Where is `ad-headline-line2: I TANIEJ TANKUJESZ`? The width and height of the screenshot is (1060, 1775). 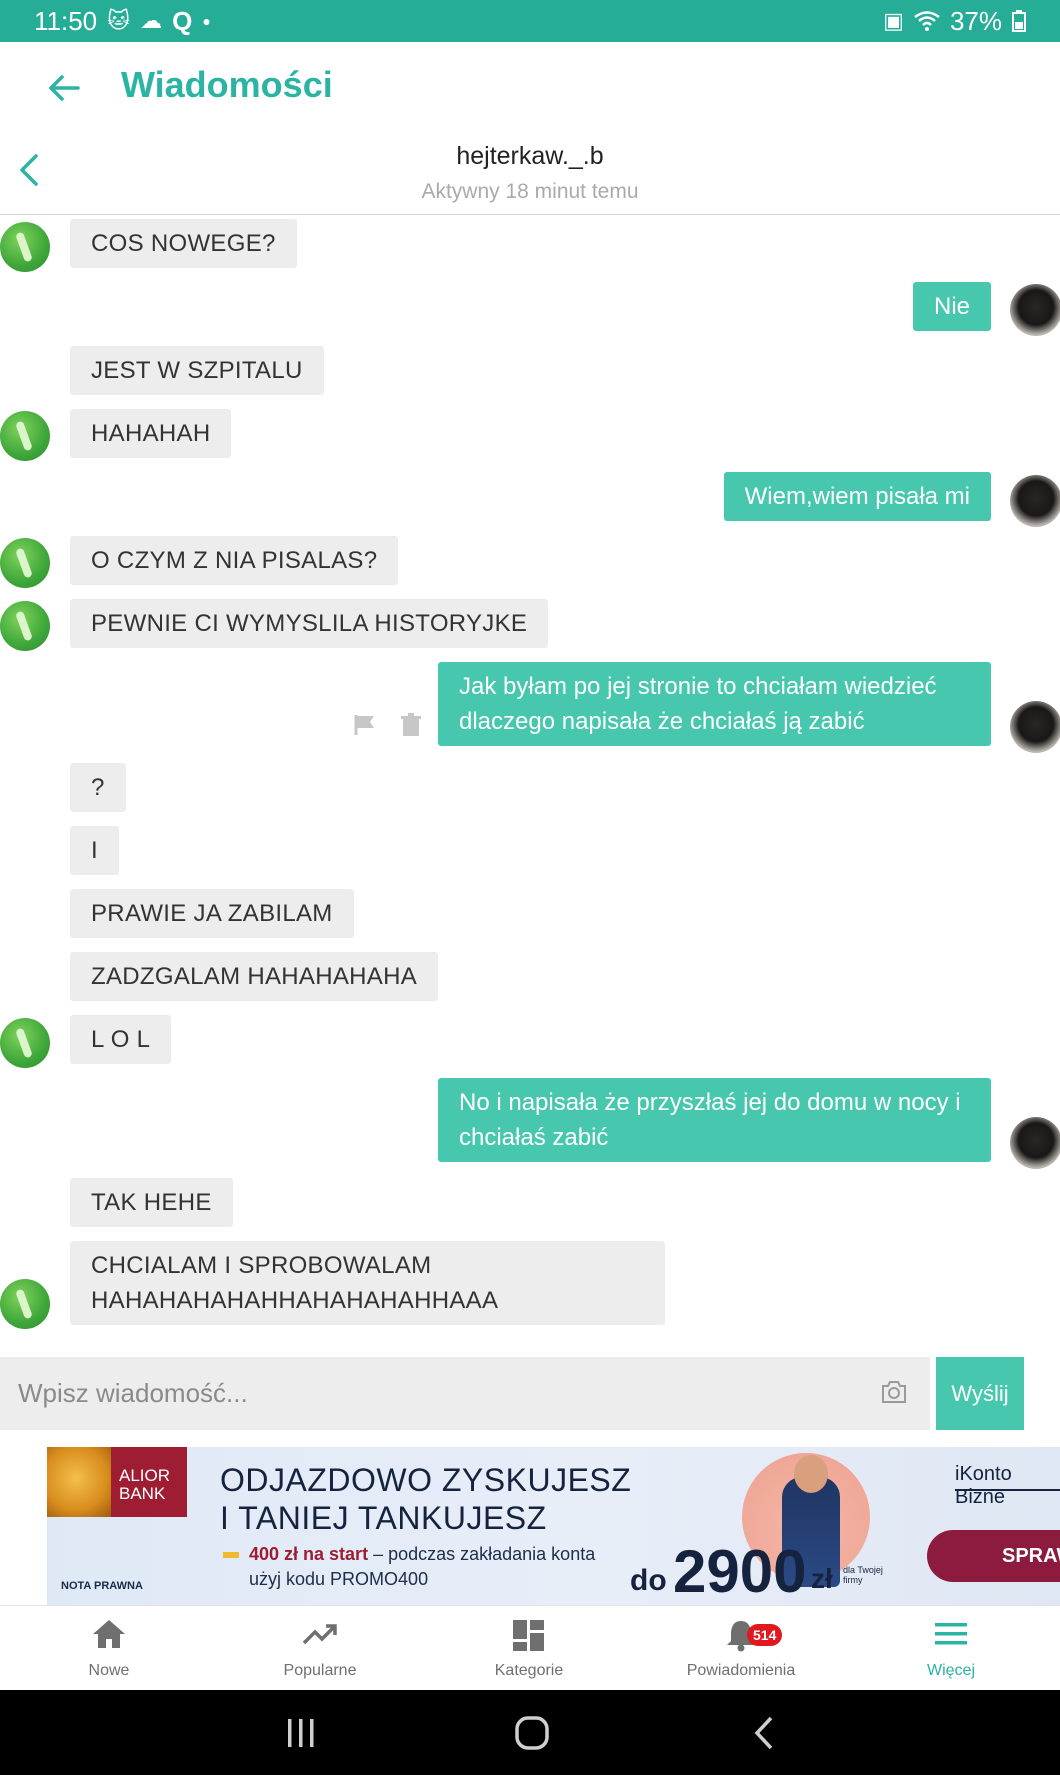
ad-headline-line2: I TANIEJ TANKUJESZ is located at coordinates (383, 1518).